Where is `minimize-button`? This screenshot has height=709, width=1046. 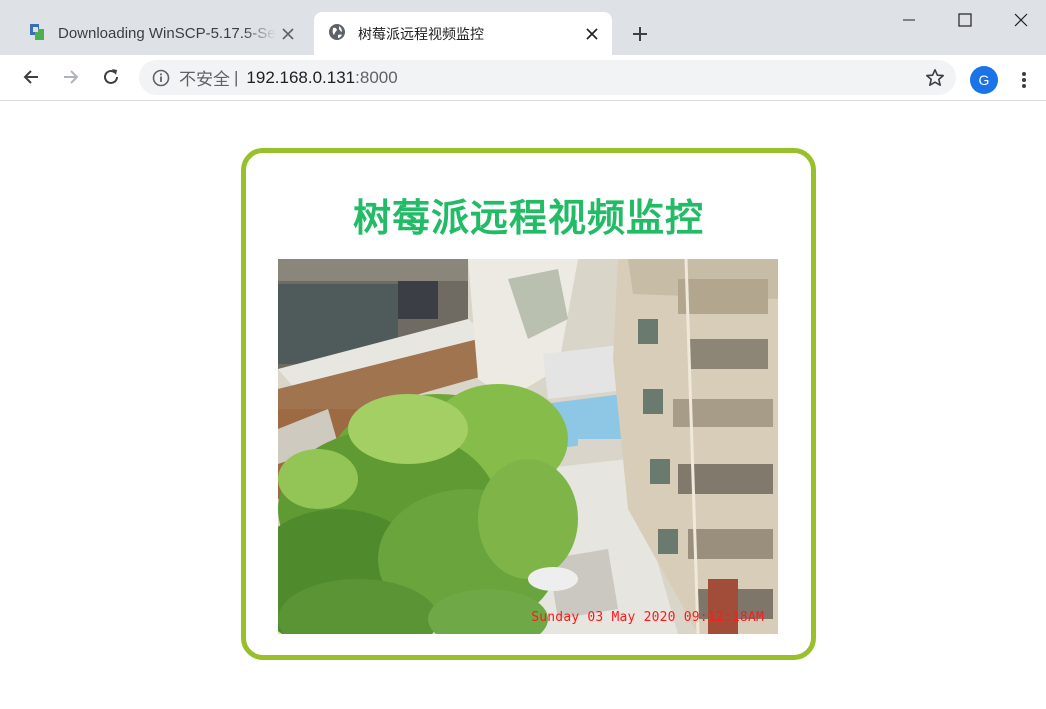
minimize-button is located at coordinates (909, 20).